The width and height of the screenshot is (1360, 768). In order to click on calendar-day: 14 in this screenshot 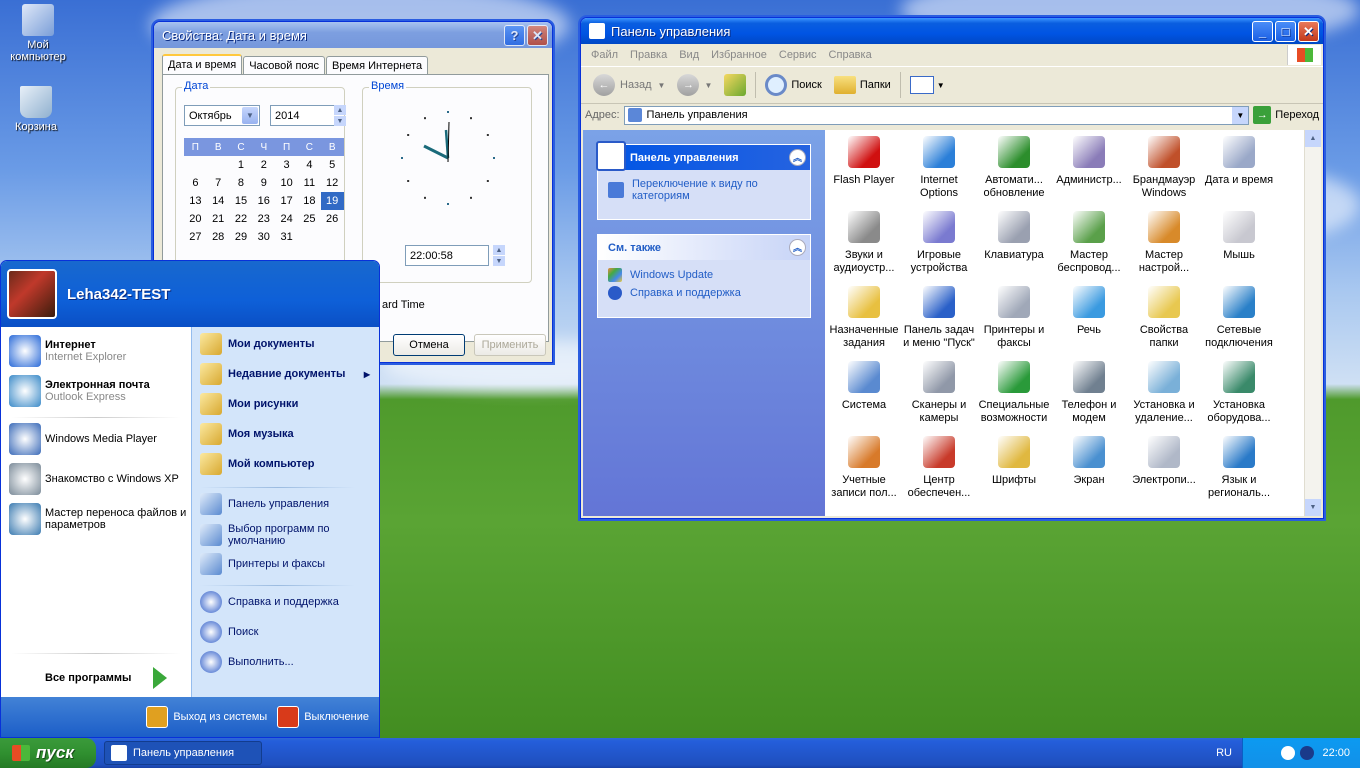, I will do `click(218, 201)`.